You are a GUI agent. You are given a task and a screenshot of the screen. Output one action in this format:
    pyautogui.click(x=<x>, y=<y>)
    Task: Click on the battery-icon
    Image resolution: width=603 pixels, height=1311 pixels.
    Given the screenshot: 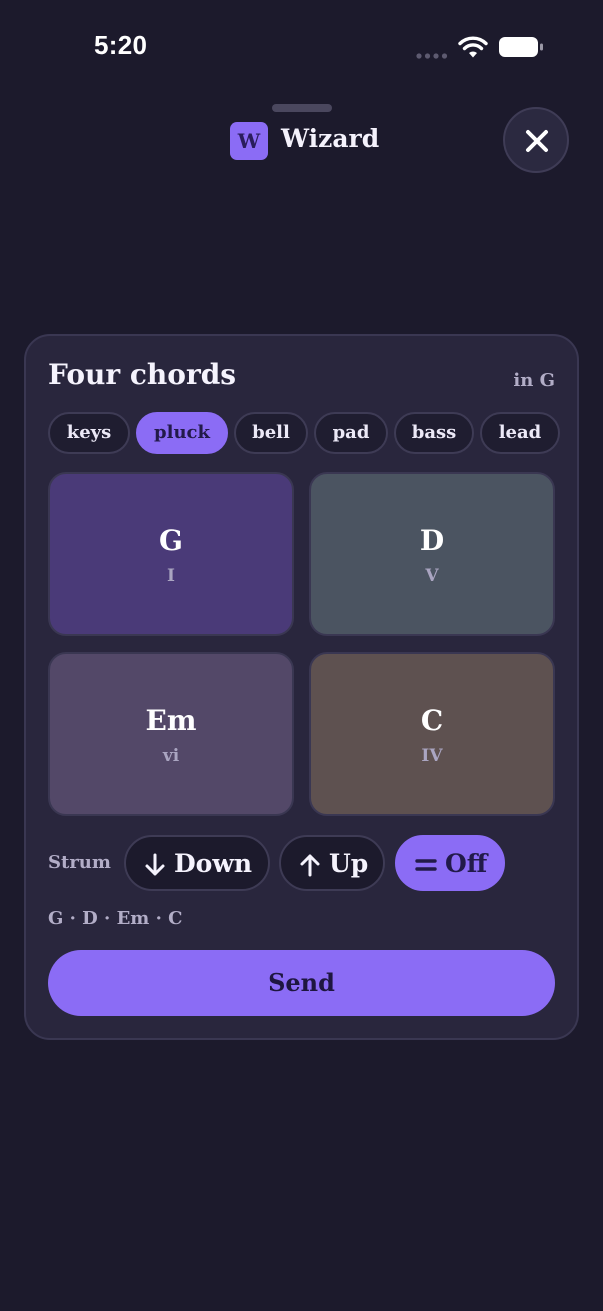 What is the action you would take?
    pyautogui.click(x=521, y=47)
    